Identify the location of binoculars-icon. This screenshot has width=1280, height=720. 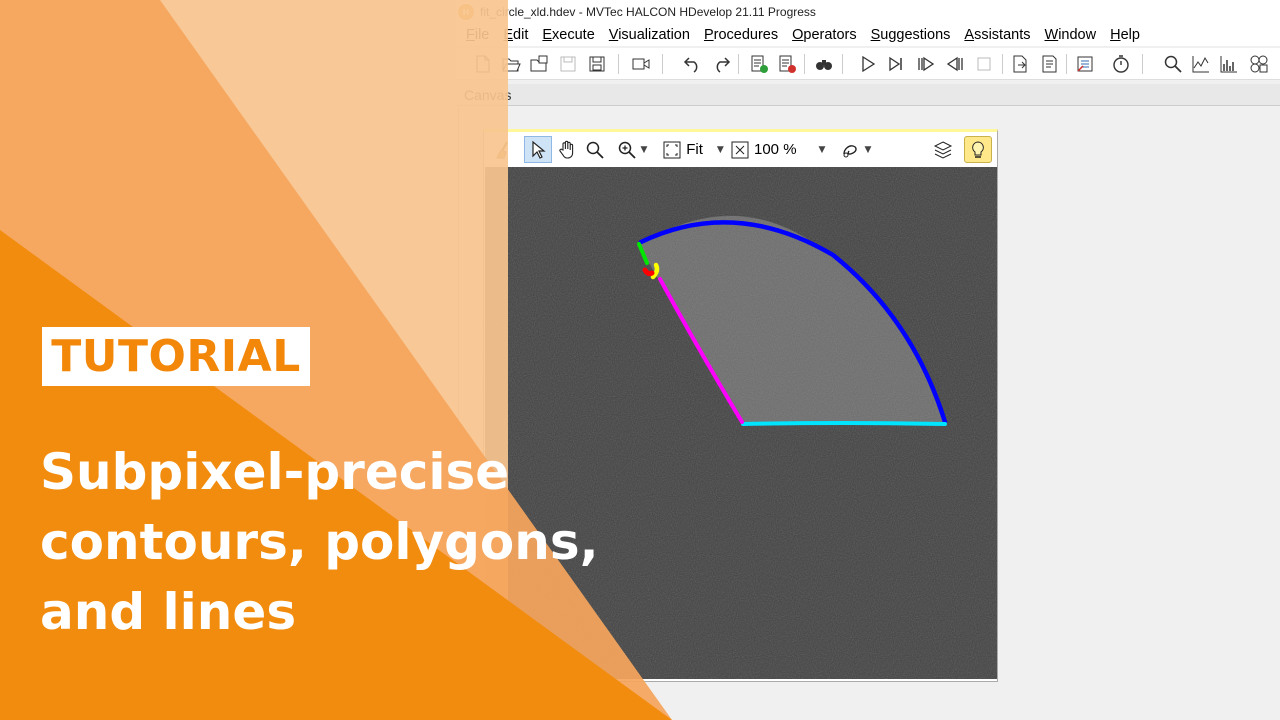
(824, 64).